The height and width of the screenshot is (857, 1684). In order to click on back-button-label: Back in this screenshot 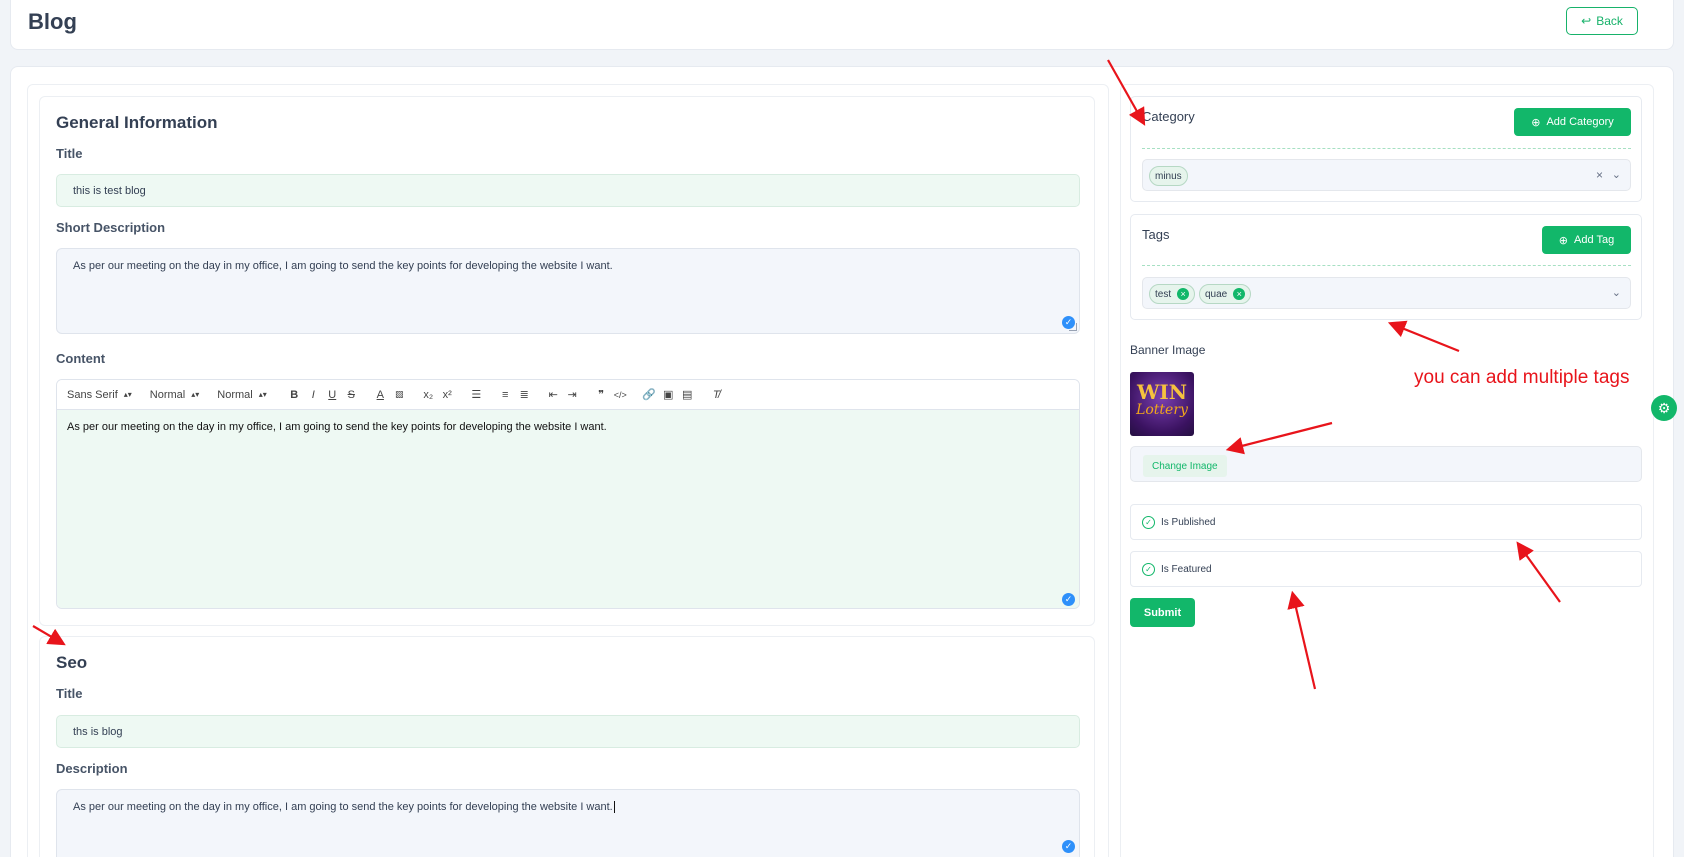, I will do `click(1609, 21)`.